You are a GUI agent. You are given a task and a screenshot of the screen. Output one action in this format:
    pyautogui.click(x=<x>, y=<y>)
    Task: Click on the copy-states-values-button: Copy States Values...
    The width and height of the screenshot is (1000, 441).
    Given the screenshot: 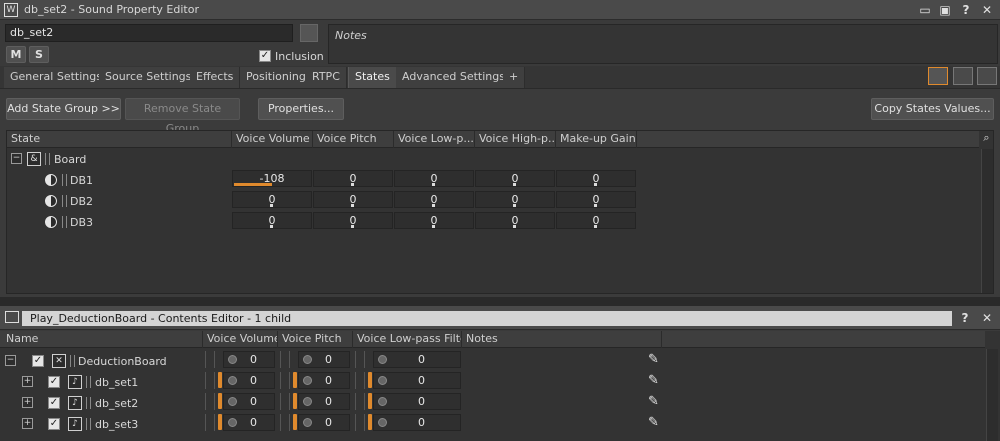 What is the action you would take?
    pyautogui.click(x=932, y=109)
    